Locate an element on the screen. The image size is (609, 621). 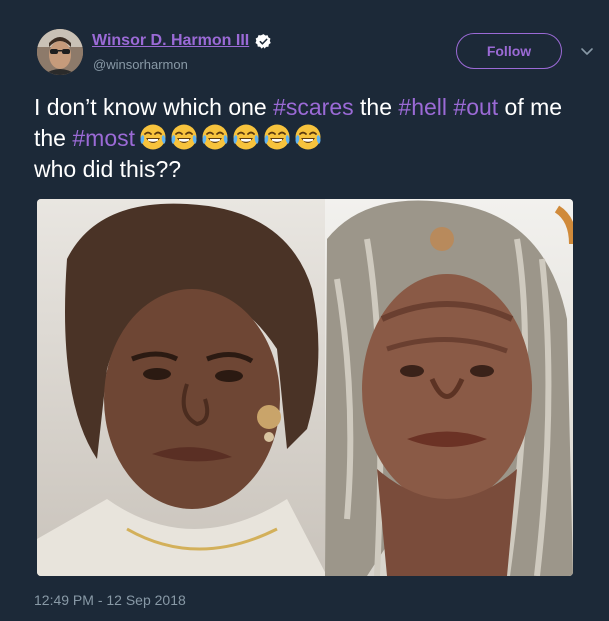
follow-button: Follow is located at coordinates (509, 51).